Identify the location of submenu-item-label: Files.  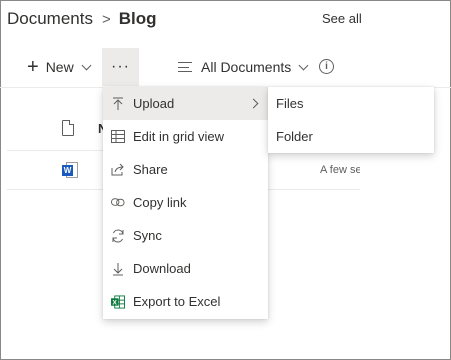
(290, 103).